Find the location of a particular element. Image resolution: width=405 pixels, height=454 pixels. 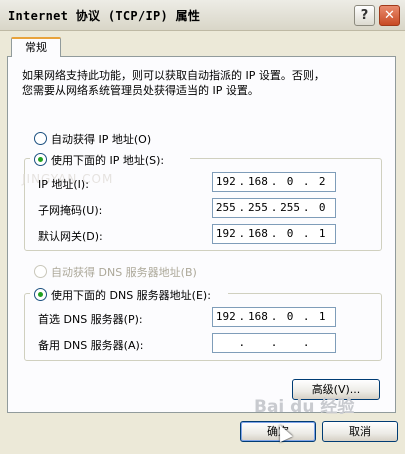

dns-auto-radio is located at coordinates (40, 271).